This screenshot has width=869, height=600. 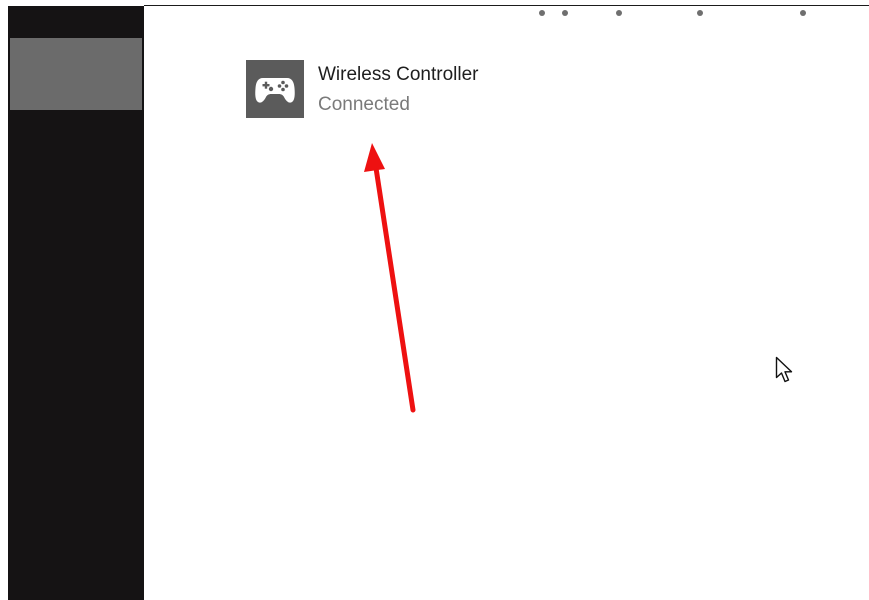 I want to click on annotation-arrow, so click(x=390, y=278).